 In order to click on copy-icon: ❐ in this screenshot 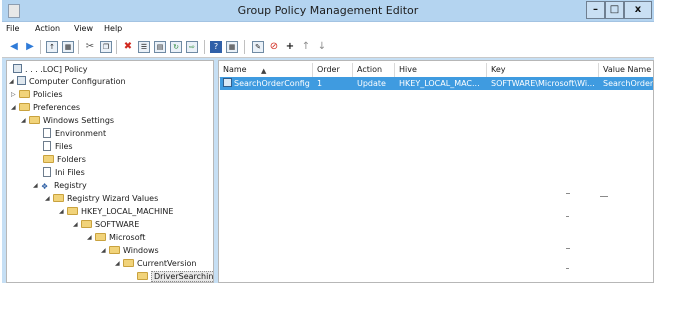, I will do `click(106, 47)`.